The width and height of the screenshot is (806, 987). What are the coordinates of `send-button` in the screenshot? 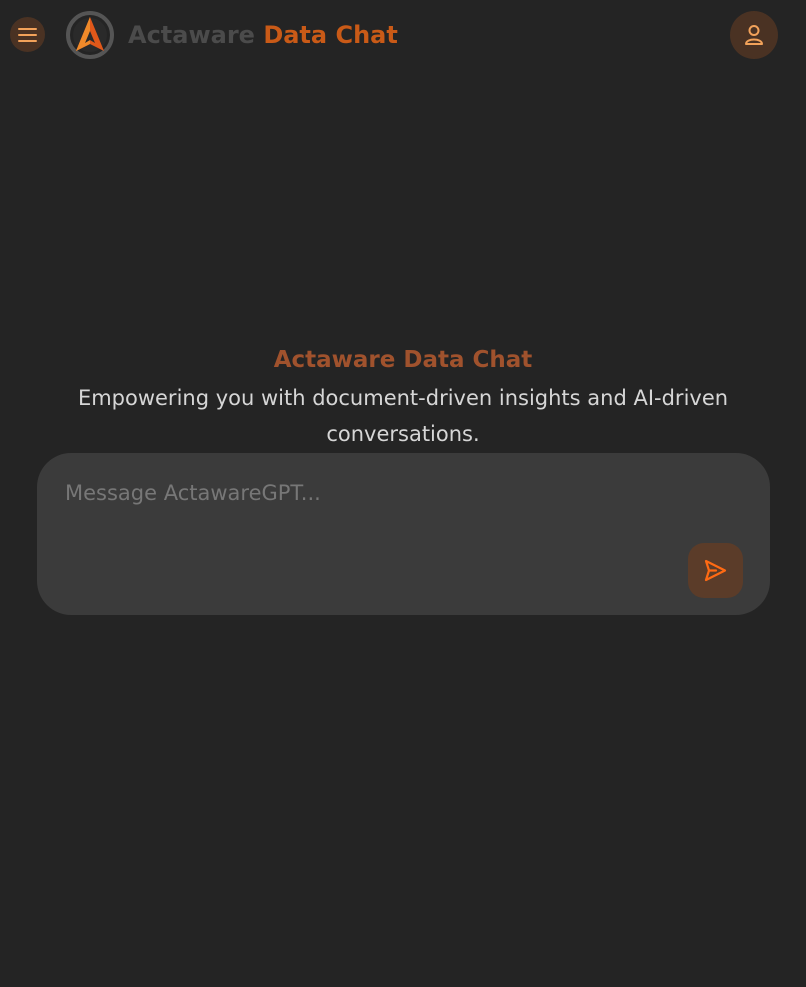 It's located at (715, 570).